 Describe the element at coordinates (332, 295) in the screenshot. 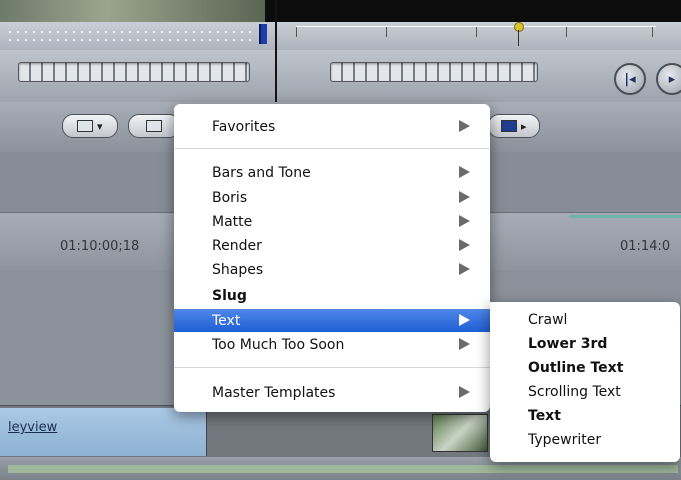

I see `menu-item-slug: Slug` at that location.